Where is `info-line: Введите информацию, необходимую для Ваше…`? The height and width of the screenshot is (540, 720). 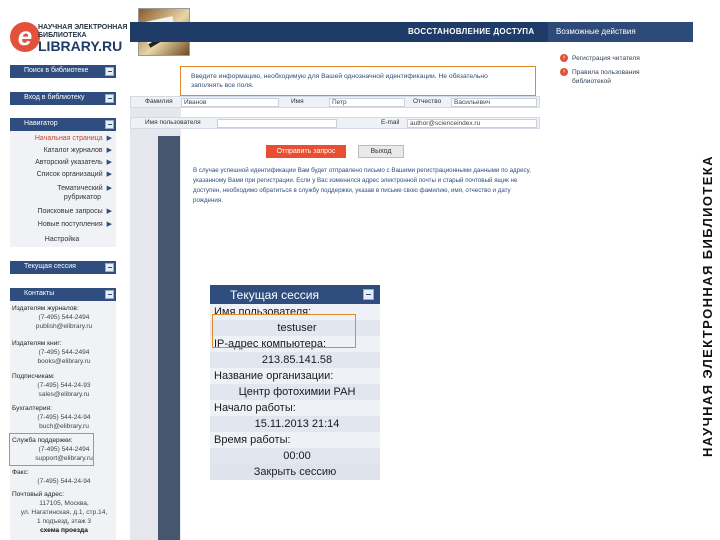
info-line: Введите информацию, необходимую для Ваше… is located at coordinates (339, 76).